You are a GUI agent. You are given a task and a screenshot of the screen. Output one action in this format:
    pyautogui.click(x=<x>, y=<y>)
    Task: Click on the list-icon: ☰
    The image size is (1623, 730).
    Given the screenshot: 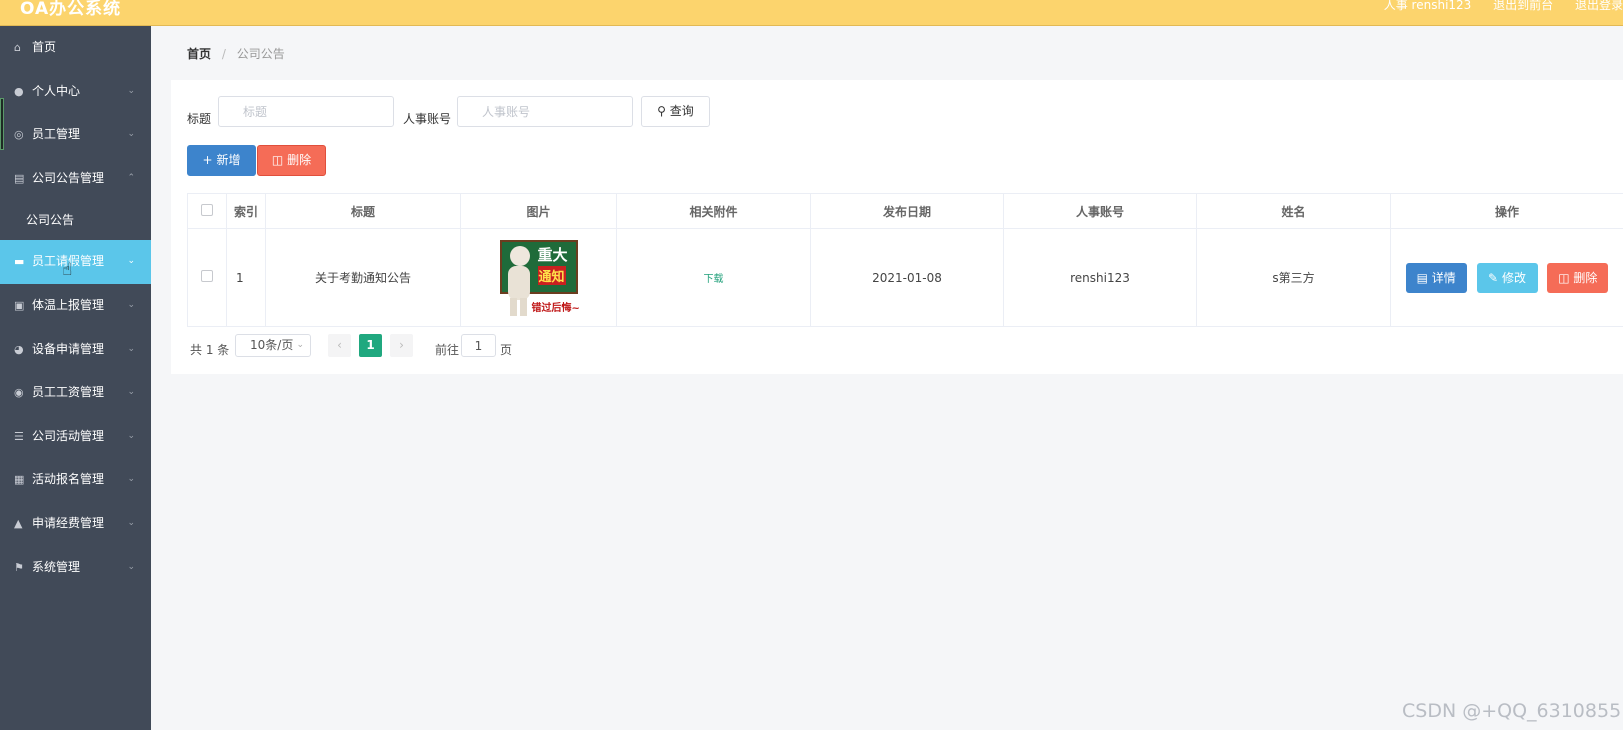 What is the action you would take?
    pyautogui.click(x=19, y=436)
    